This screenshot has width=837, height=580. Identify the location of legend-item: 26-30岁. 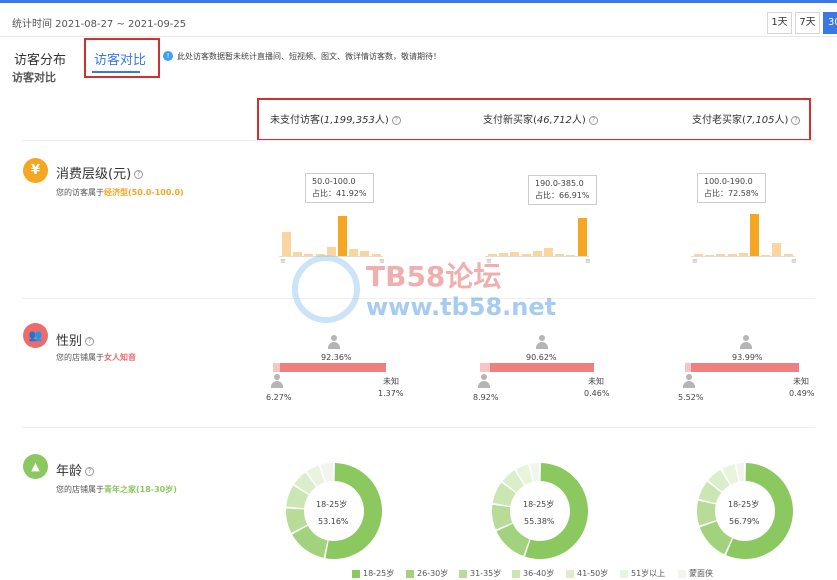
(427, 573).